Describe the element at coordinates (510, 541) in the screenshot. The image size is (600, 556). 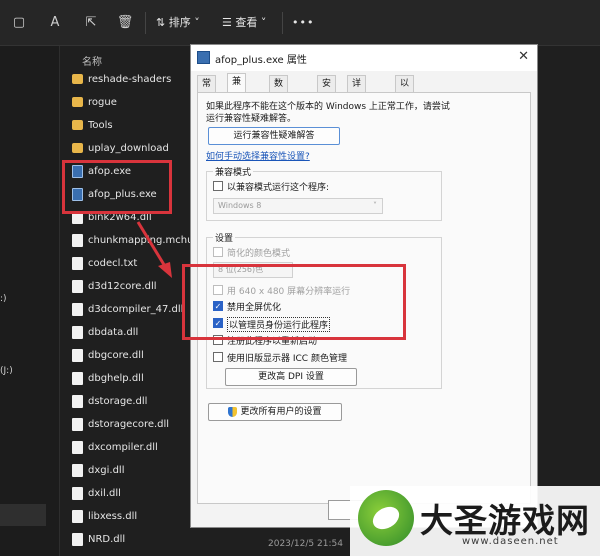
I see `watermark-url: www.daseen.net` at that location.